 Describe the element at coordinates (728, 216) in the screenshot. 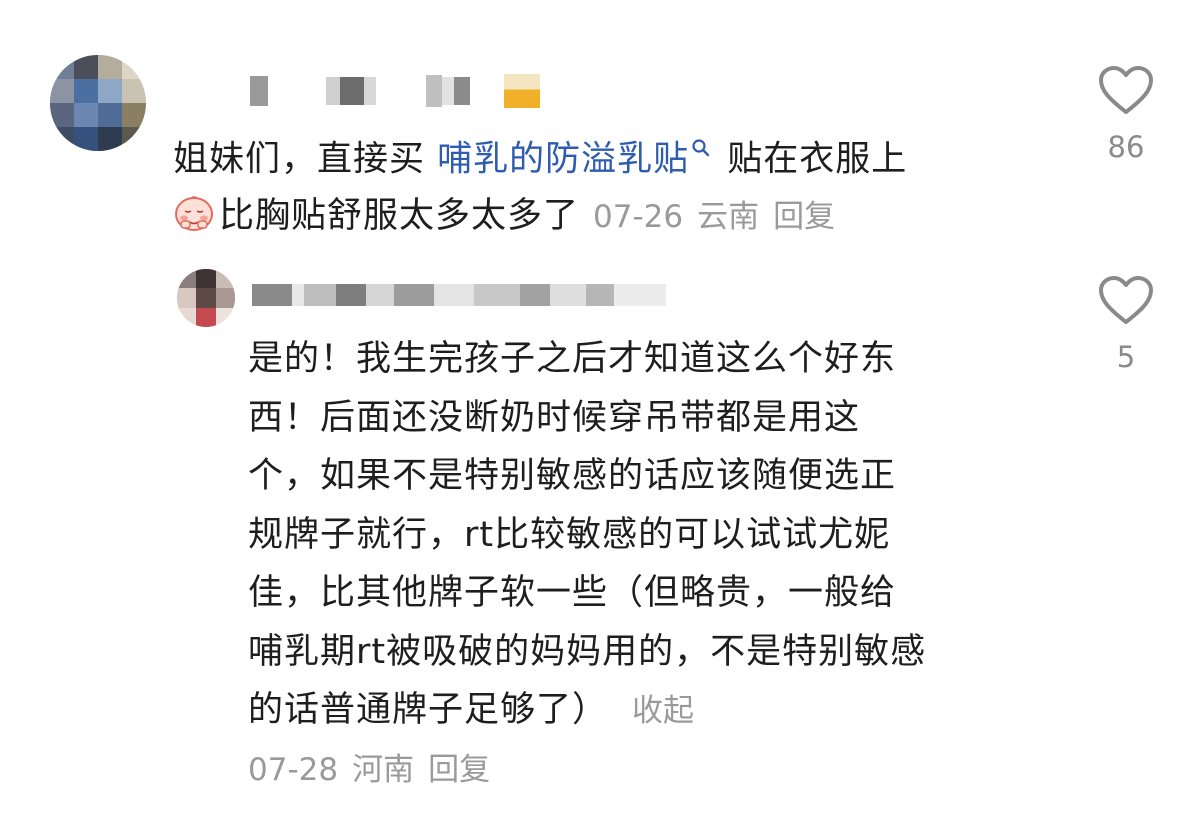

I see `comment-location: 云南` at that location.